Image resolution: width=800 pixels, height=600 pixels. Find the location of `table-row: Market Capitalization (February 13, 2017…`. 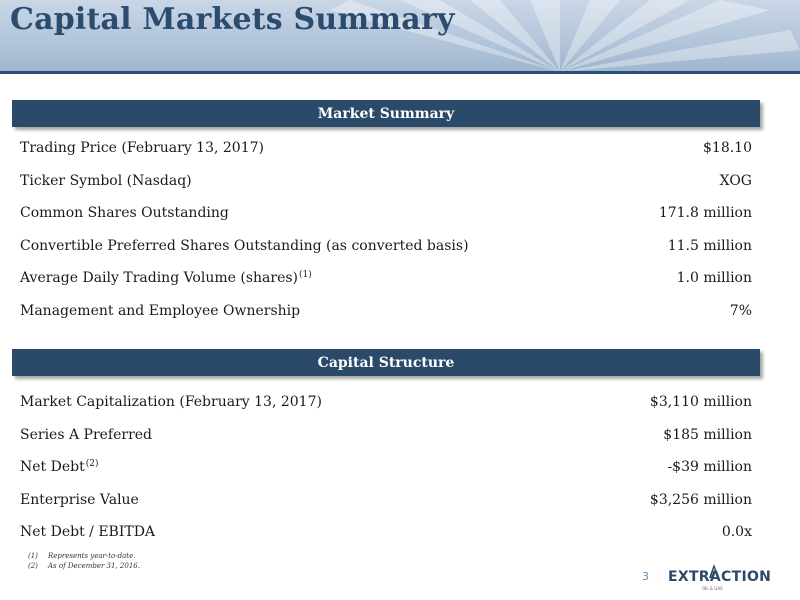

table-row: Market Capitalization (February 13, 2017… is located at coordinates (386, 402).